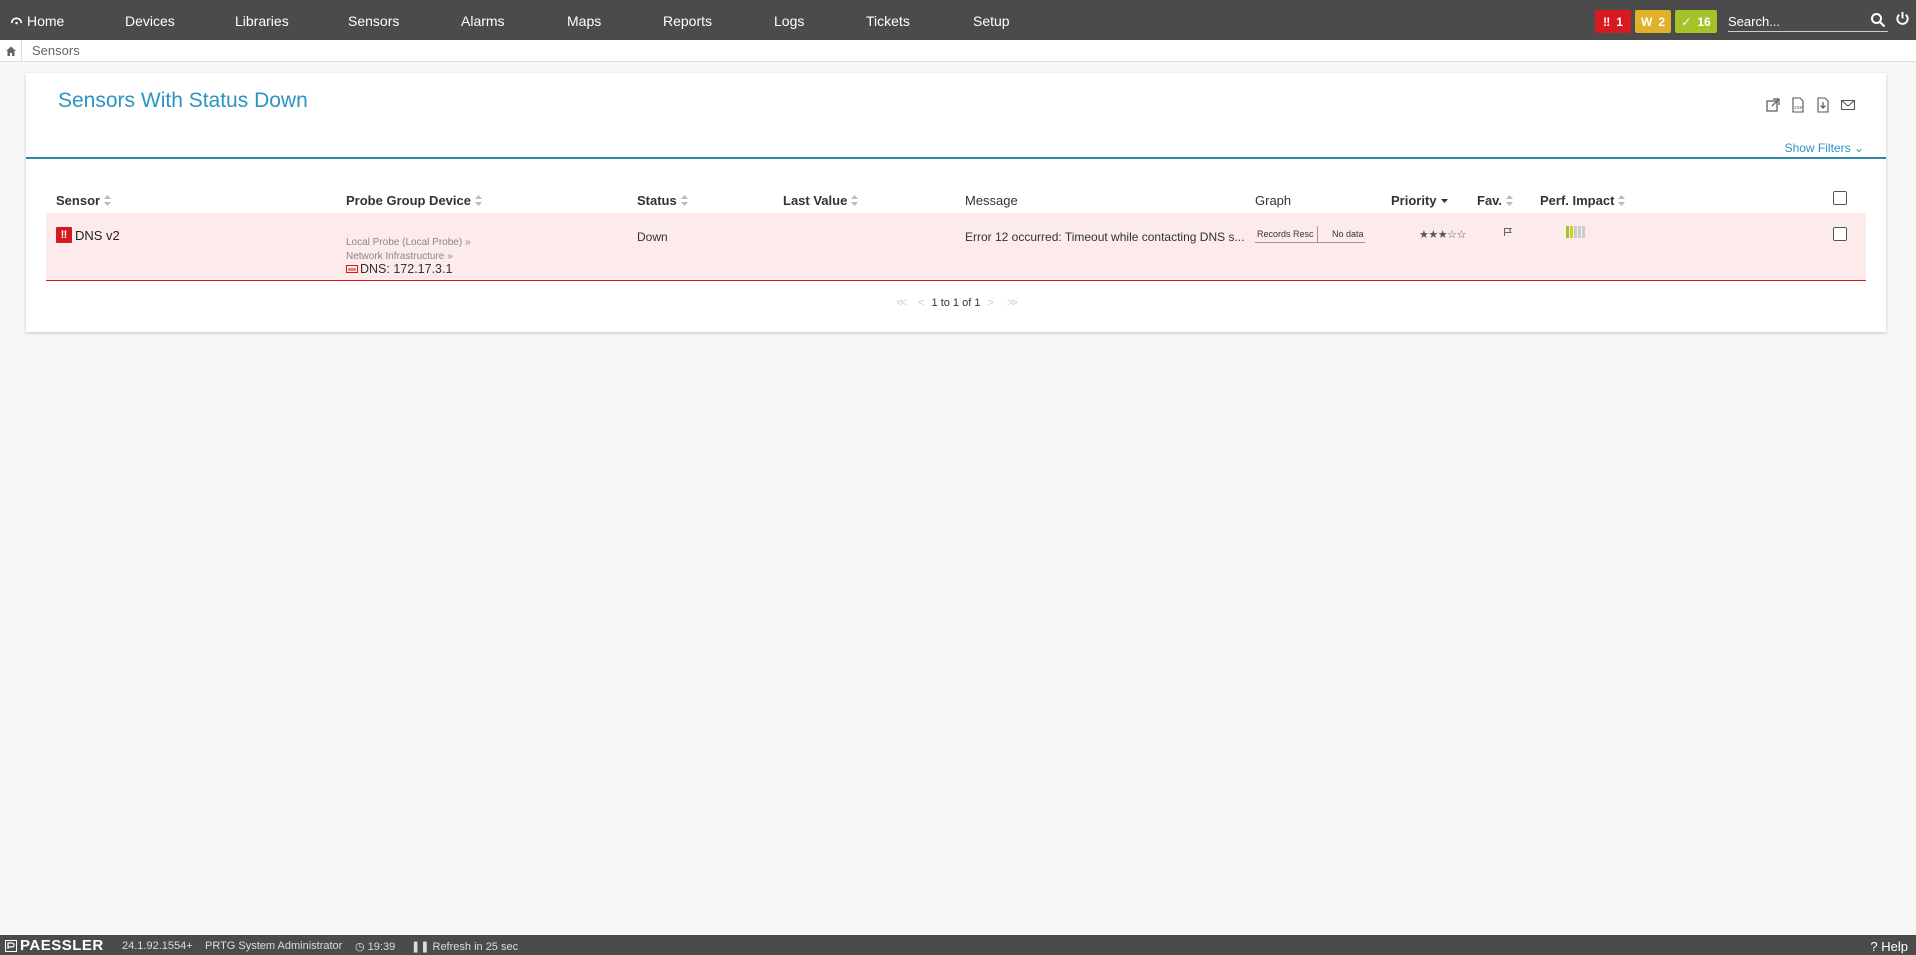  What do you see at coordinates (956, 247) in the screenshot?
I see `table-row` at bounding box center [956, 247].